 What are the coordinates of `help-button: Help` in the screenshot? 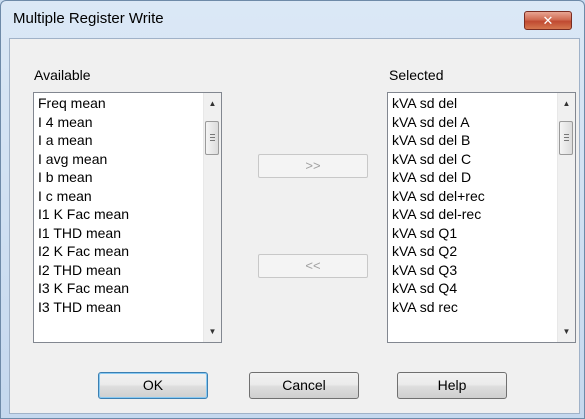 It's located at (452, 385).